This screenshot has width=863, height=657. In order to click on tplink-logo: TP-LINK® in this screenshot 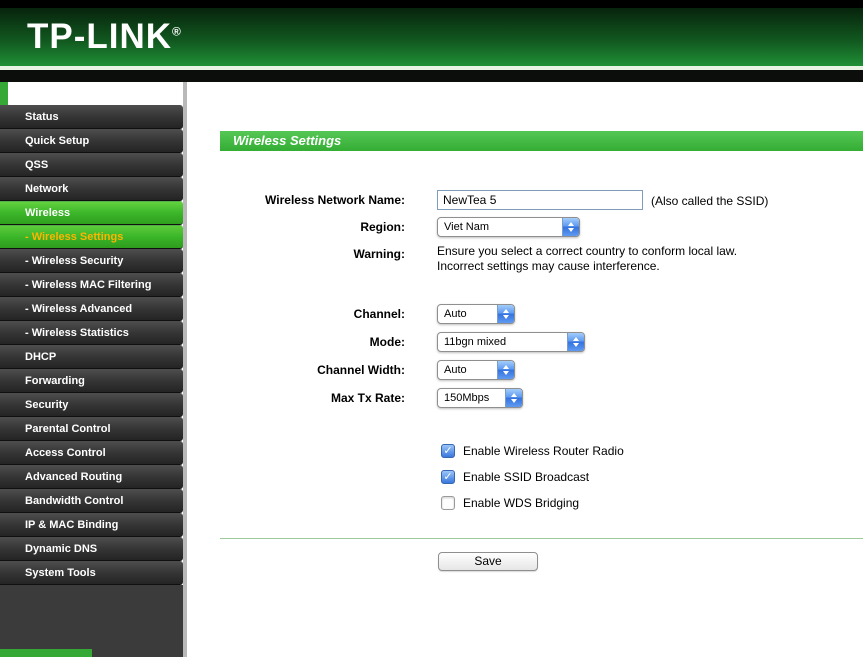, I will do `click(91, 37)`.